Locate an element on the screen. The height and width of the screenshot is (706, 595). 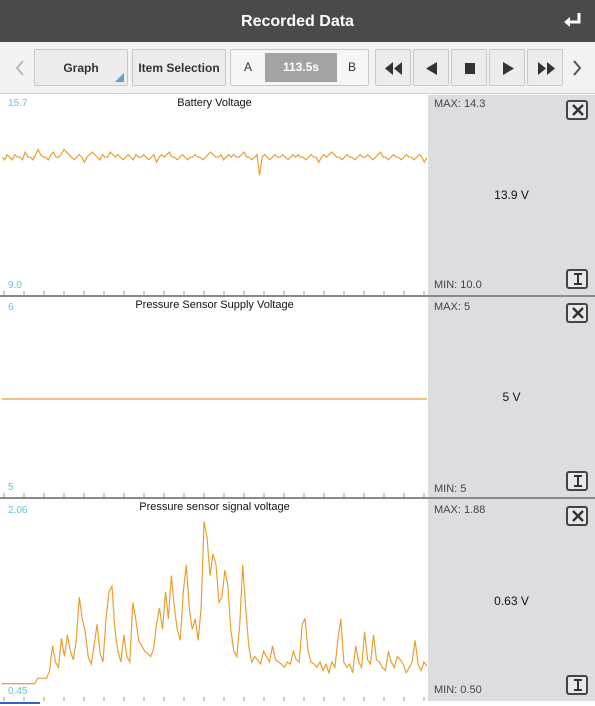
rewind-button is located at coordinates (393, 67).